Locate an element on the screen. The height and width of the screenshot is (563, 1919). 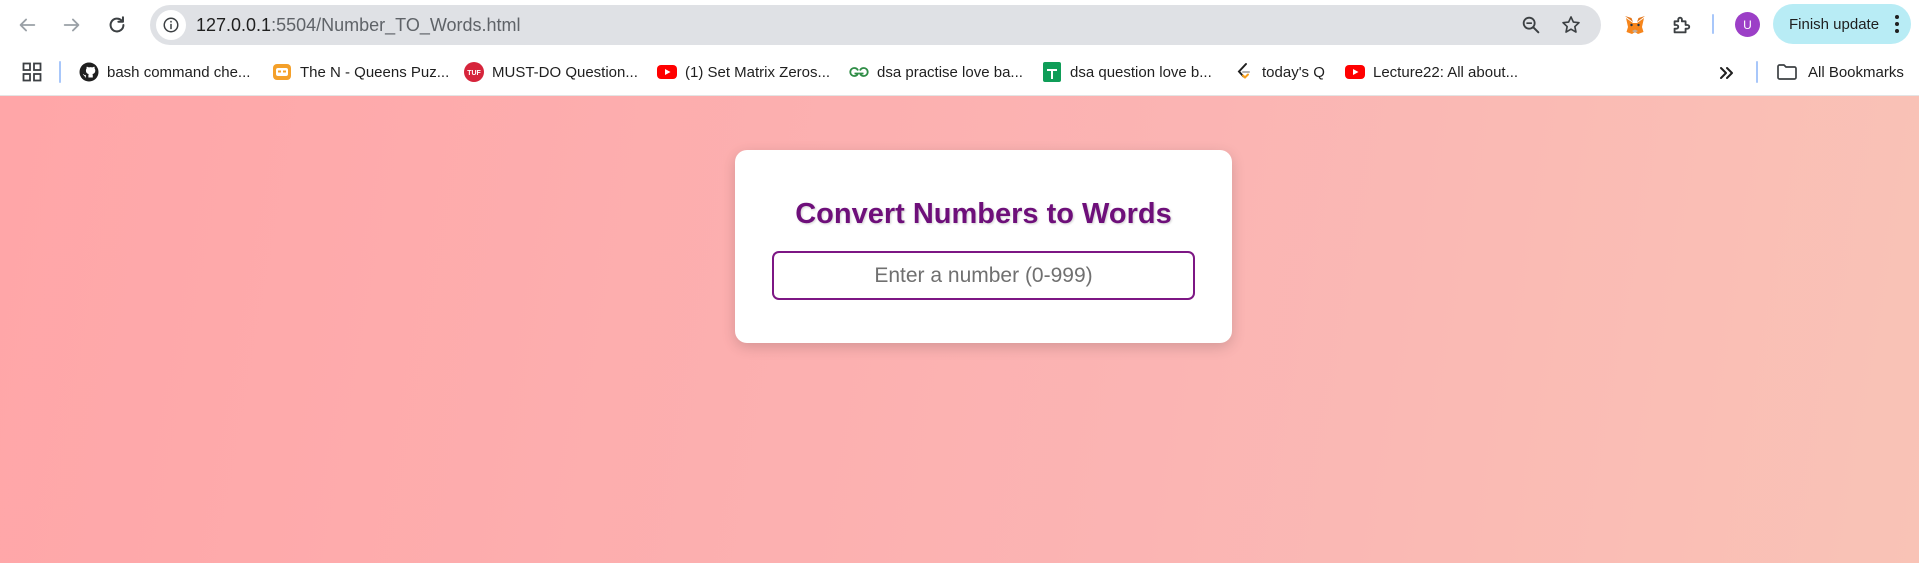
arrow-right-icon is located at coordinates (71, 25).